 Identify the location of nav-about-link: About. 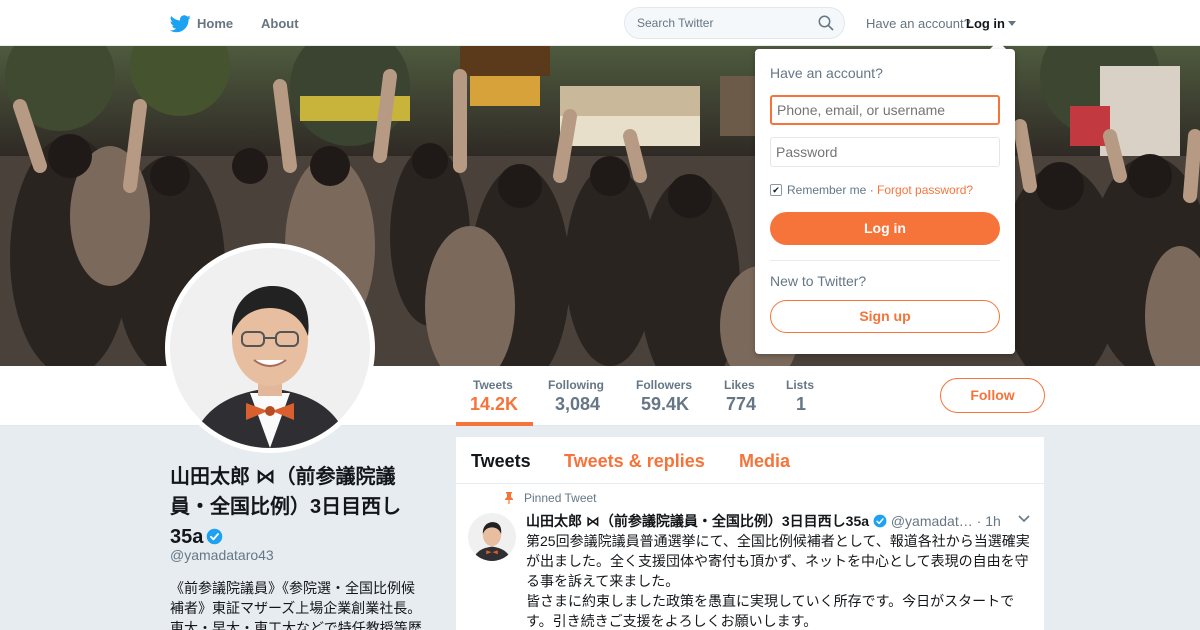
(280, 23).